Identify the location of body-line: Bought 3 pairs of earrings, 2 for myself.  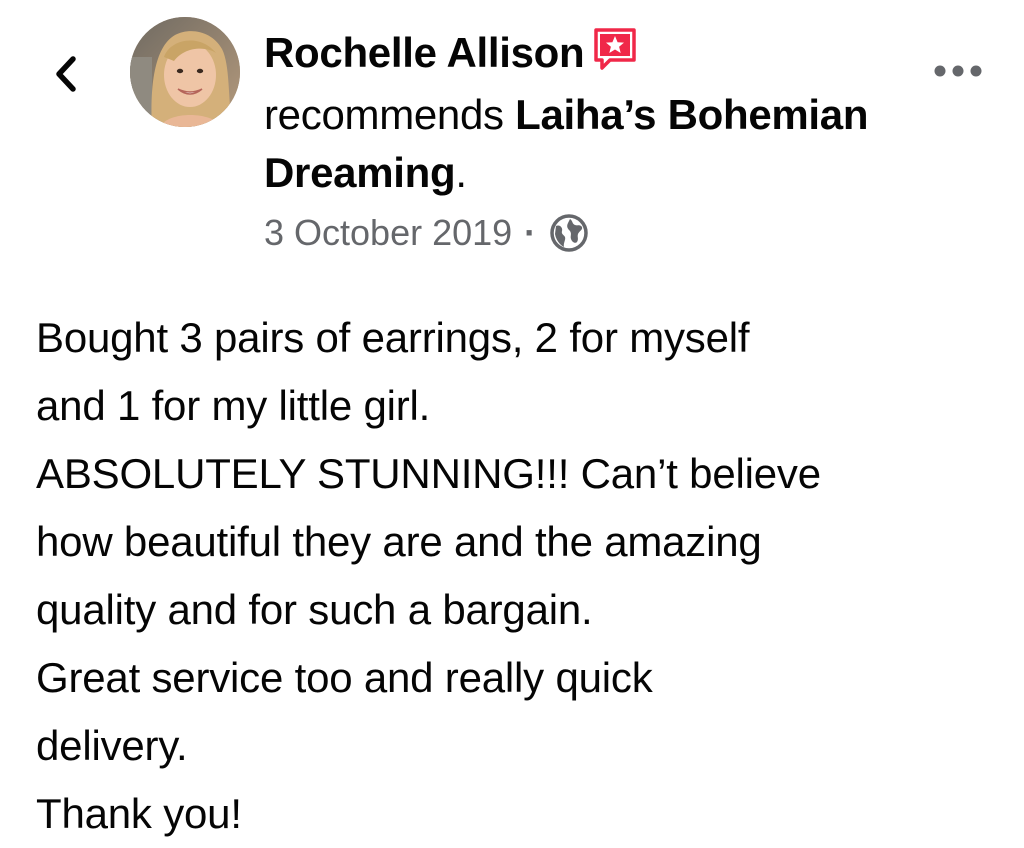
(393, 337).